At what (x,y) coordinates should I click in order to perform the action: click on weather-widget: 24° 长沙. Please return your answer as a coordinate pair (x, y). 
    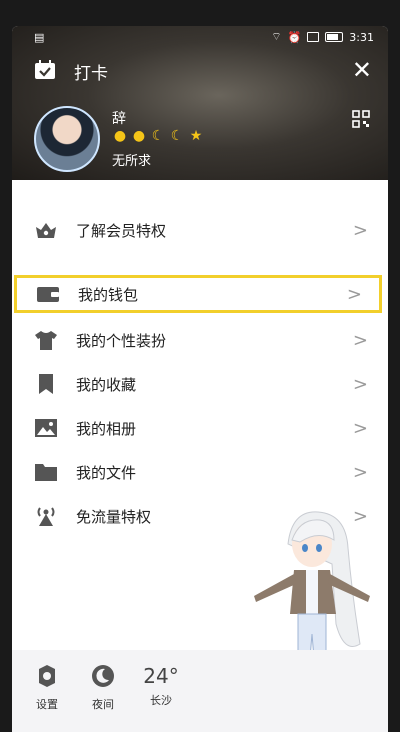
    Looking at the image, I should click on (161, 686).